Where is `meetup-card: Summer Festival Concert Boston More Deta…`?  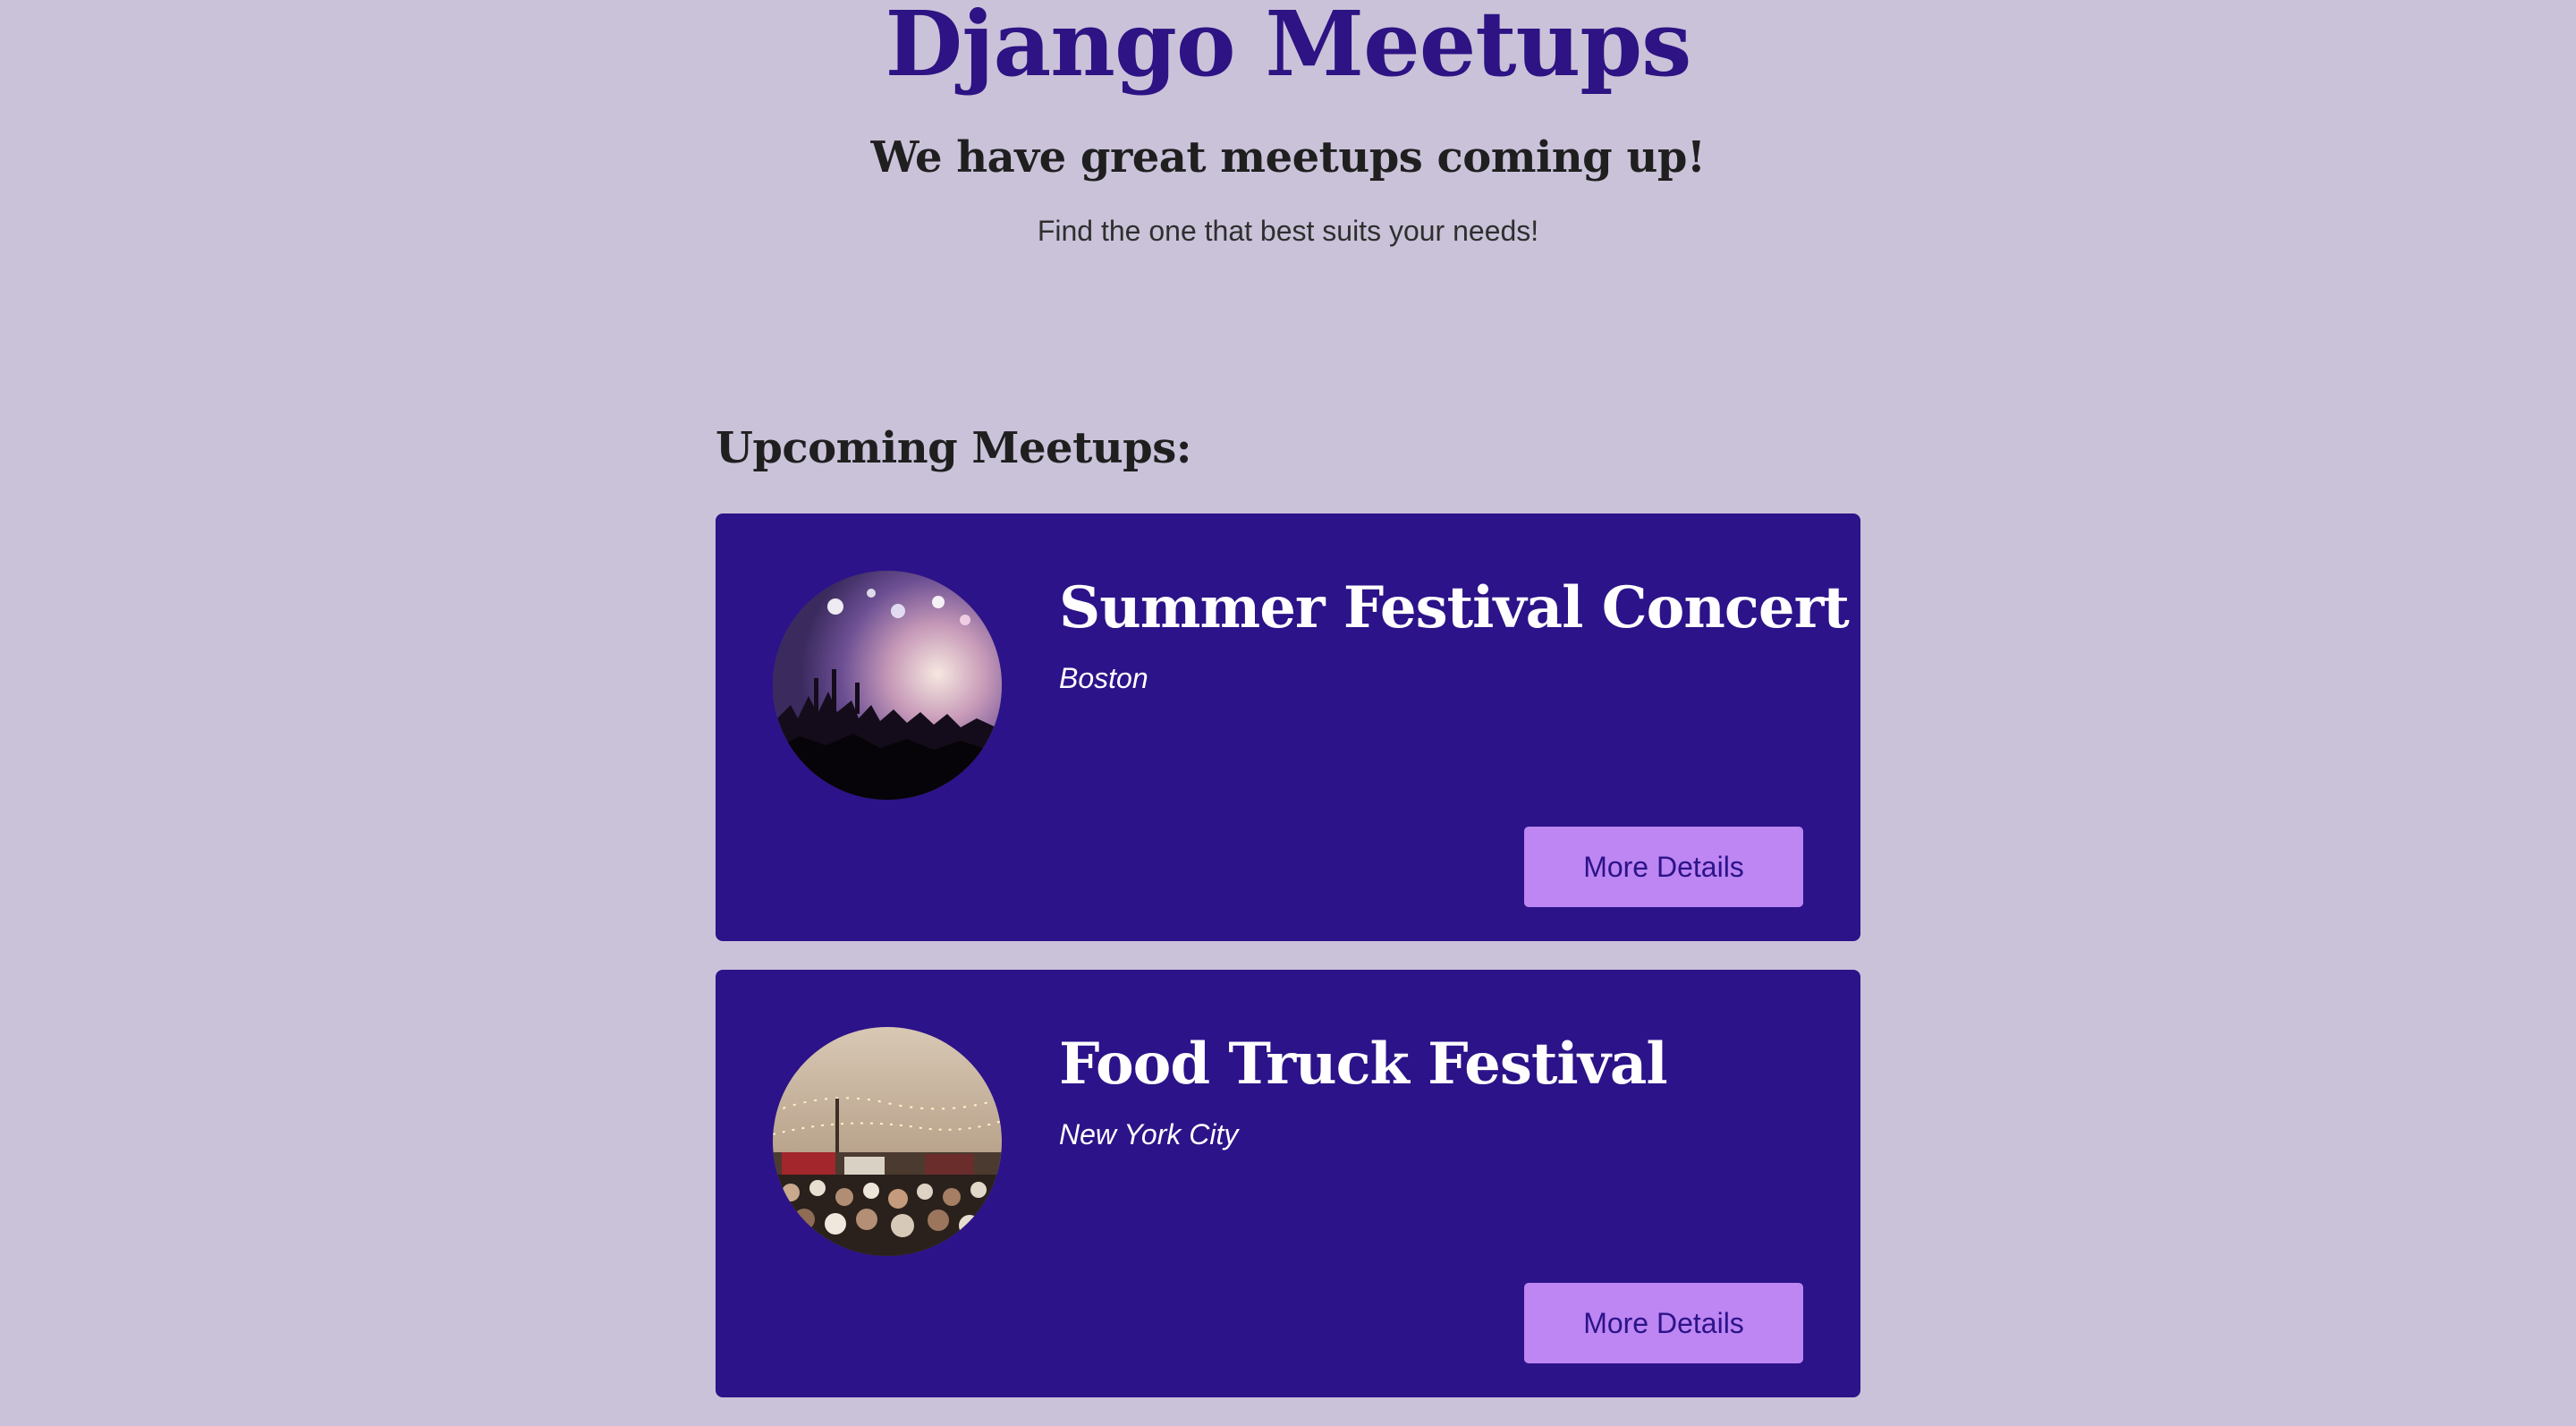
meetup-card: Summer Festival Concert Boston More Deta… is located at coordinates (1288, 728).